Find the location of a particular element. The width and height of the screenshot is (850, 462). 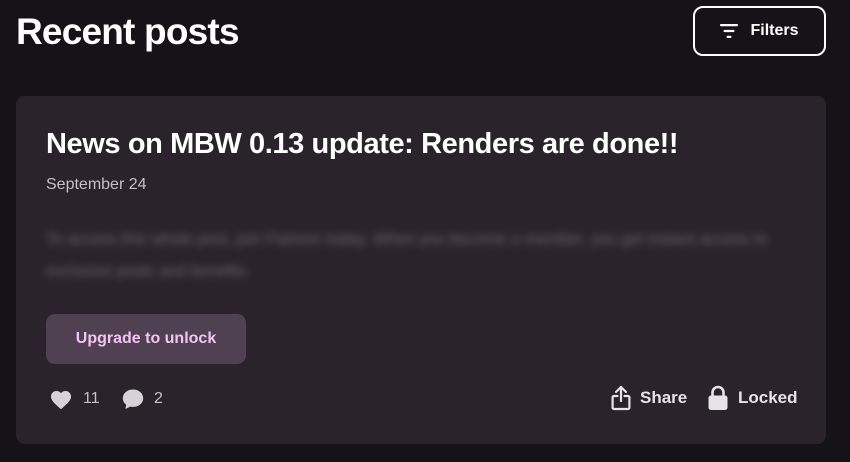

likes-count: 11 is located at coordinates (91, 398).